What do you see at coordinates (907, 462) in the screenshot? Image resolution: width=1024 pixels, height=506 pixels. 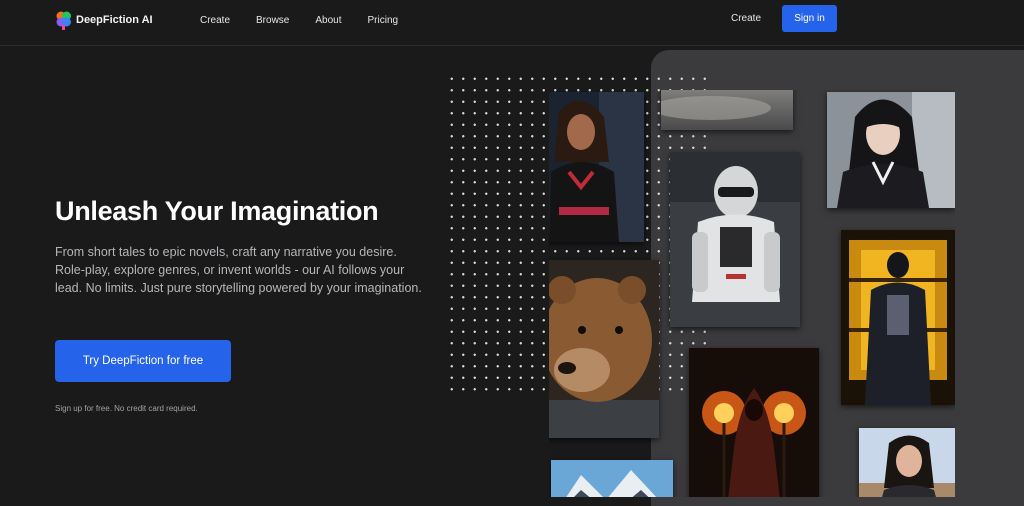 I see `woman-selfie-image` at bounding box center [907, 462].